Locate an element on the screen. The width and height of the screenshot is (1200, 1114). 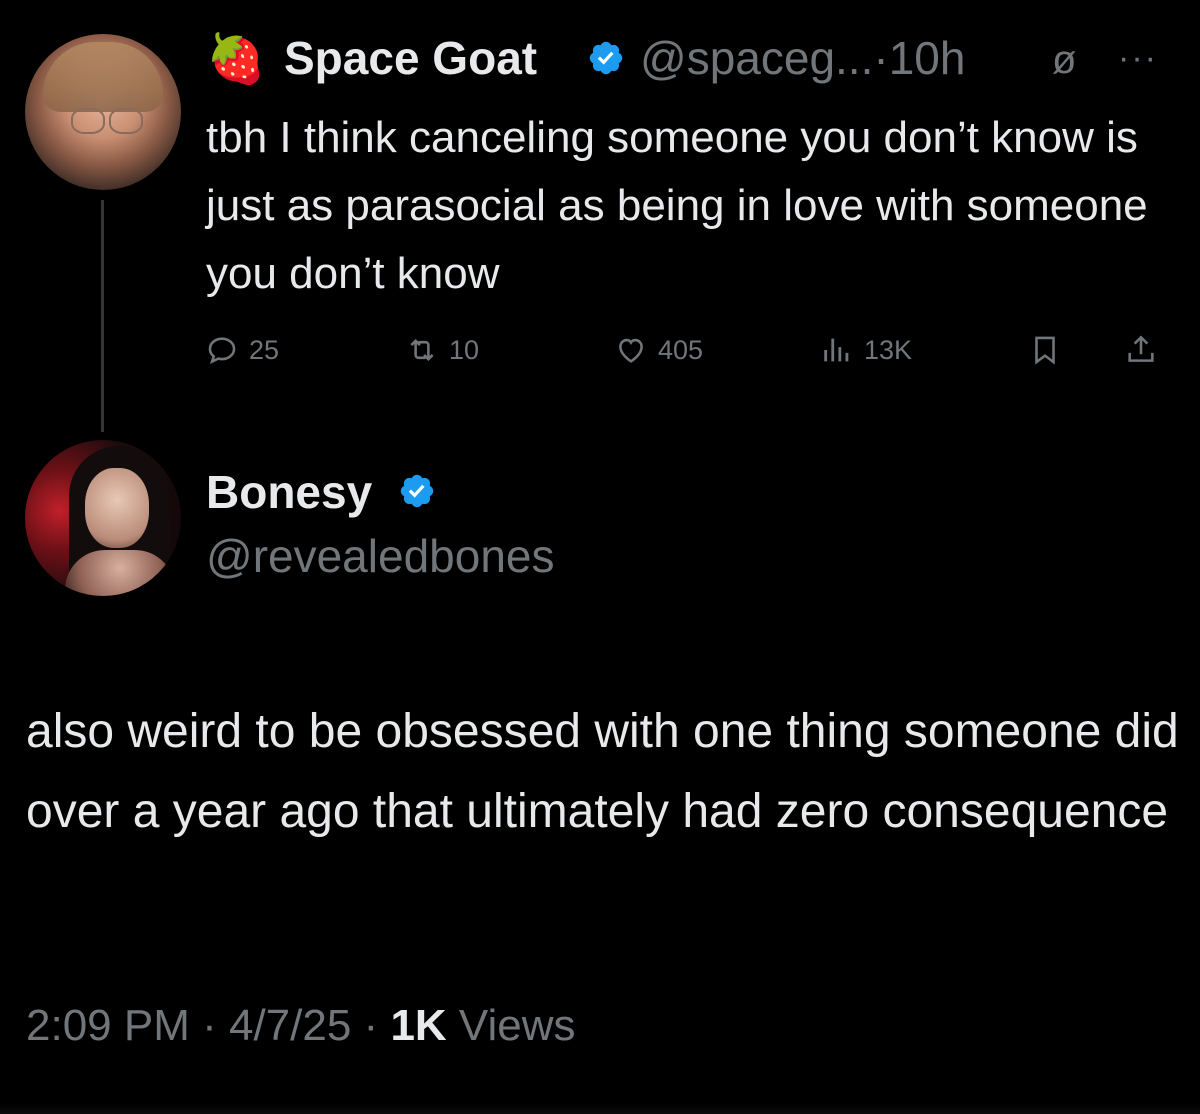
avatar-space-goat is located at coordinates (103, 112).